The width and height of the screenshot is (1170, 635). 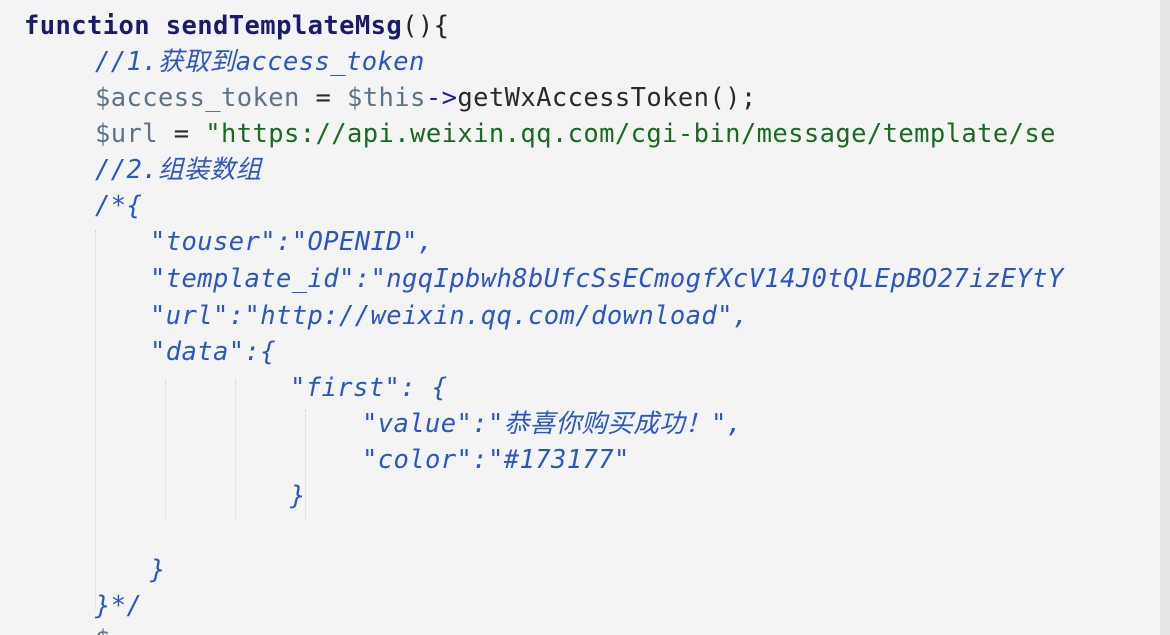 I want to click on code-line-1: function sendTemplateMsg(){, so click(x=236, y=26).